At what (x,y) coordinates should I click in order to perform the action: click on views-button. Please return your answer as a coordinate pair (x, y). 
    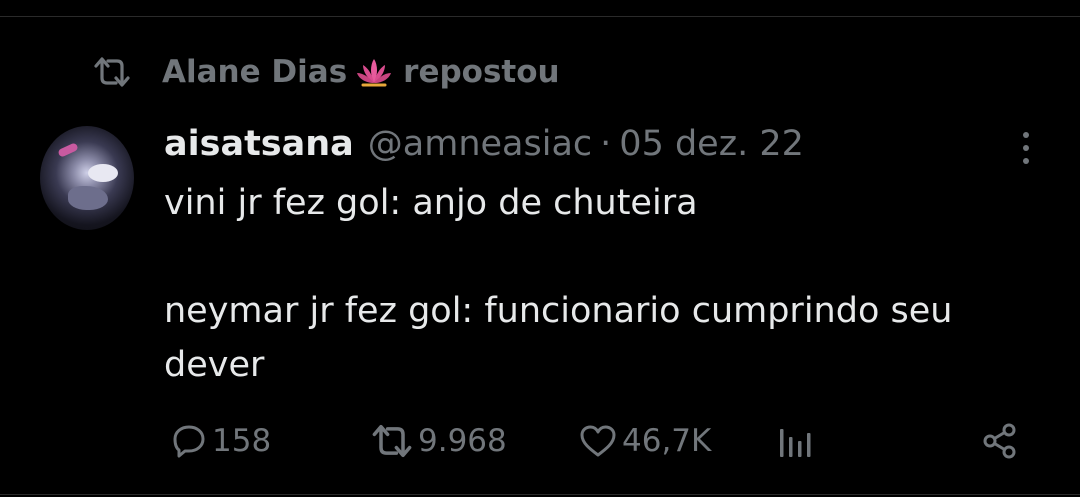
    Looking at the image, I should click on (796, 441).